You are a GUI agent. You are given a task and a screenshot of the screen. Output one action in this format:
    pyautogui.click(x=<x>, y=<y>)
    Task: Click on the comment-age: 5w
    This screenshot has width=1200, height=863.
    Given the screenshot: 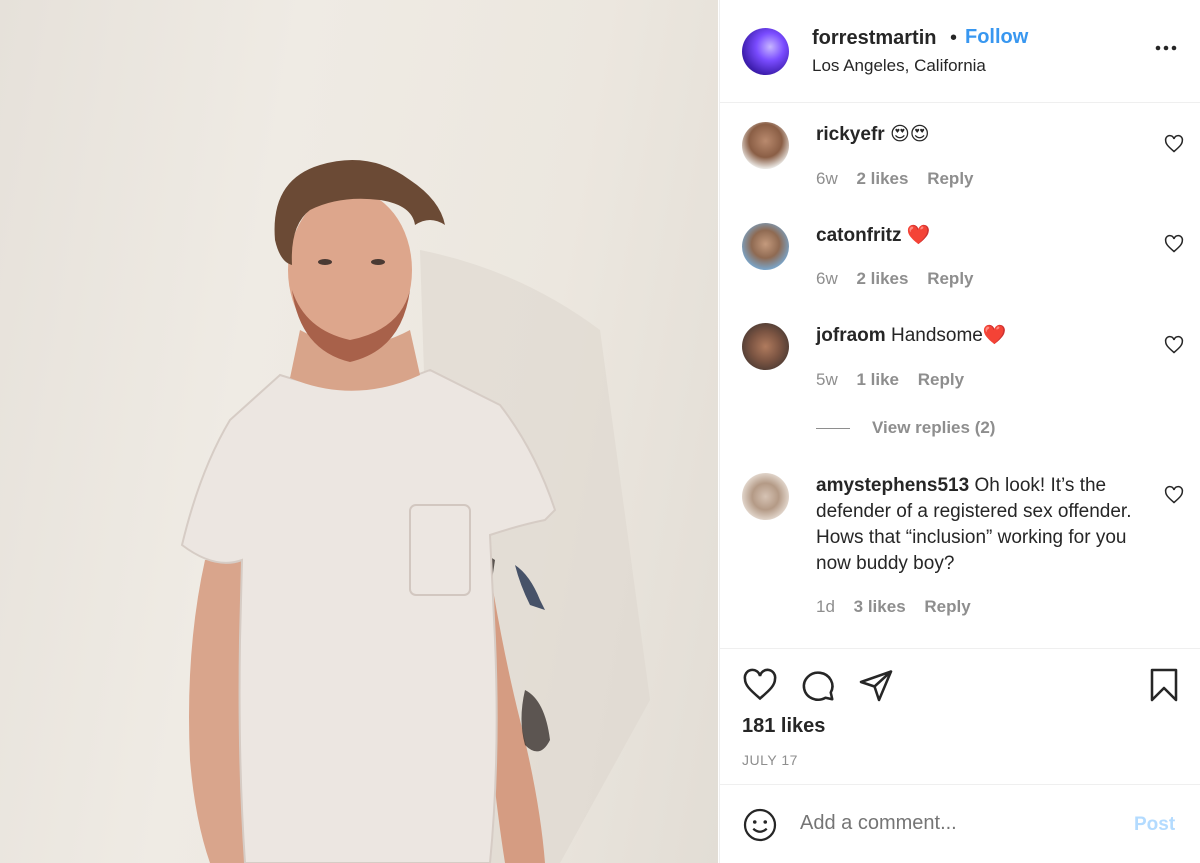 What is the action you would take?
    pyautogui.click(x=827, y=379)
    